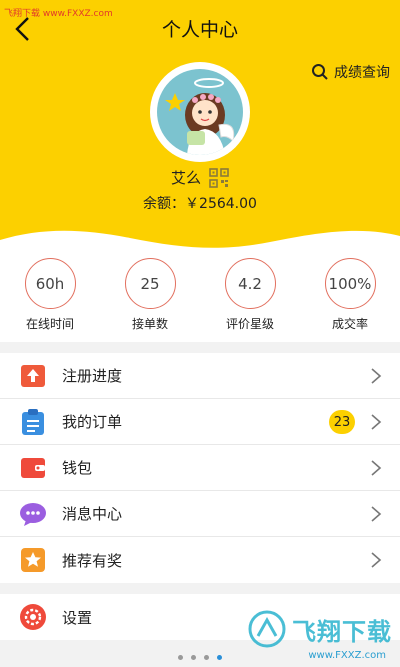  Describe the element at coordinates (33, 617) in the screenshot. I see `gear-icon` at that location.